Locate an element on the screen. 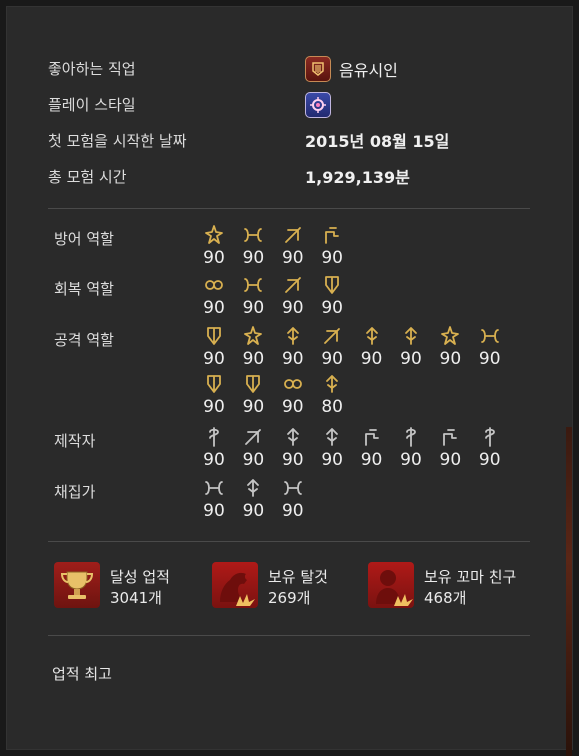  tank-grid: 90 90 90 90 is located at coordinates (355, 246).